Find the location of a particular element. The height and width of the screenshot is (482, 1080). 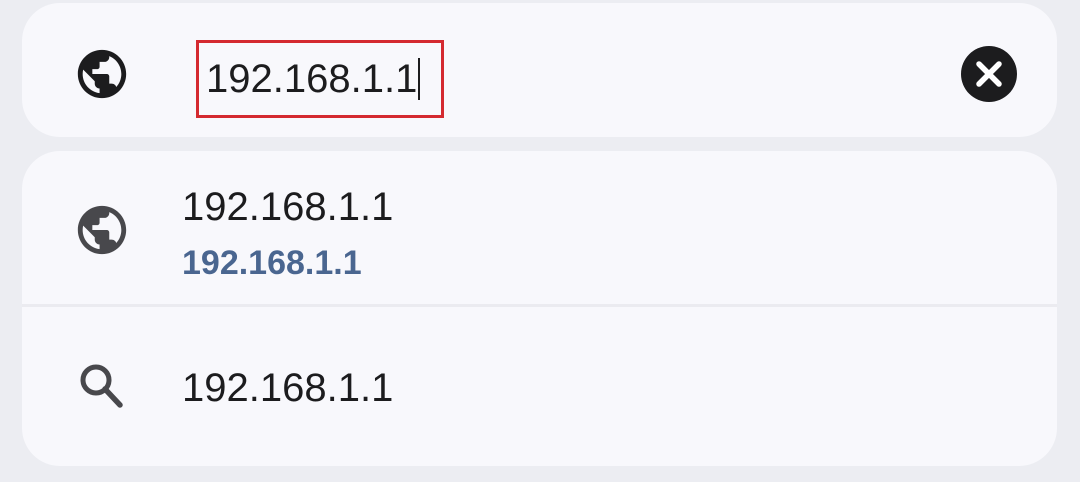

suggestion-url: 192.168.1.1 is located at coordinates (272, 263).